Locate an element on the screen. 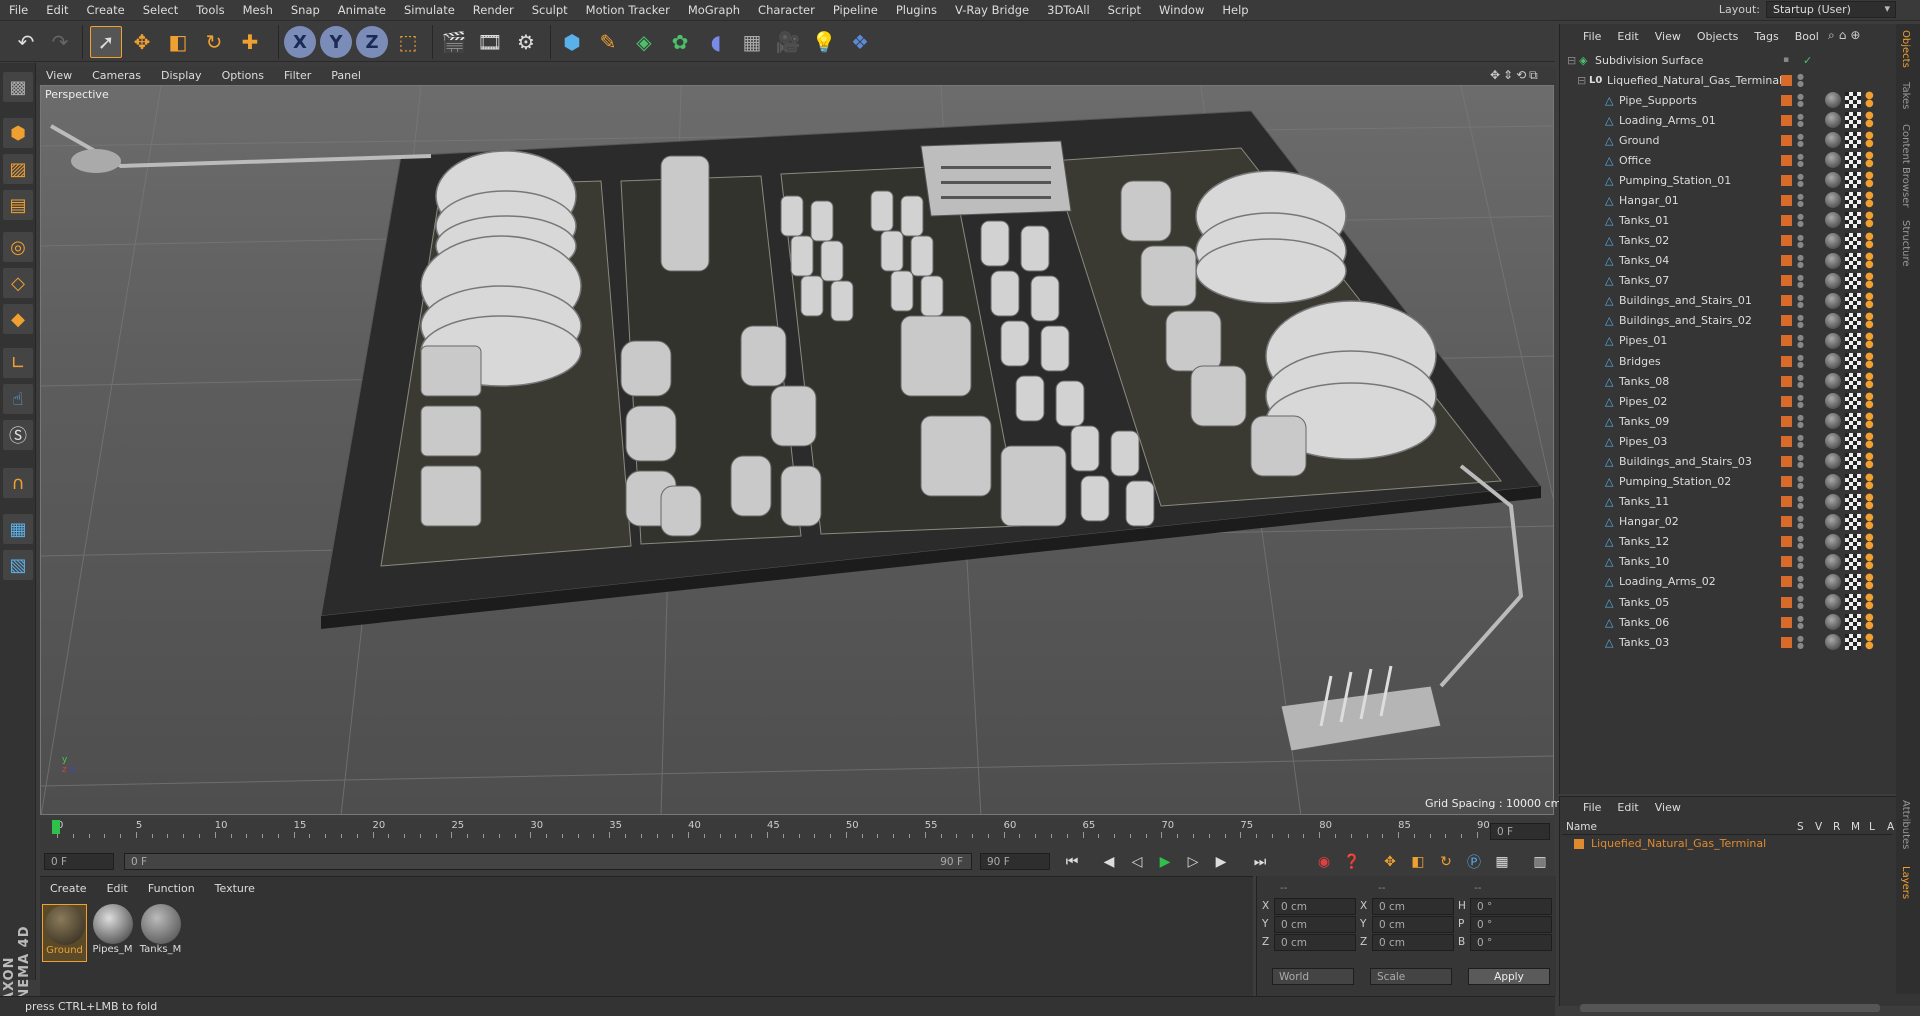 This screenshot has width=1920, height=1016. object-menu-objects: Objects is located at coordinates (1718, 37).